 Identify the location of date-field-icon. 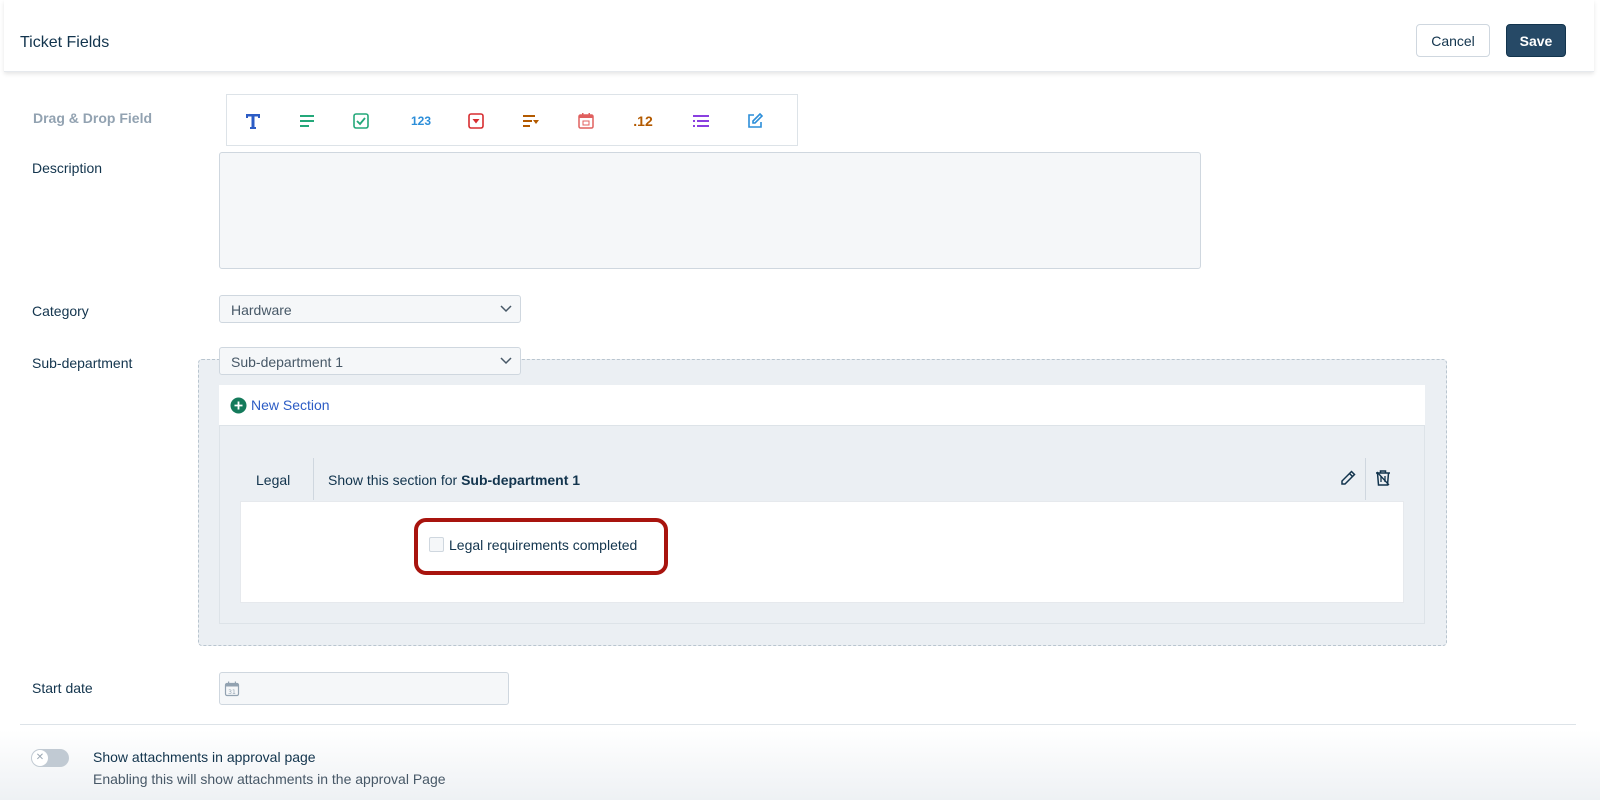
(586, 121).